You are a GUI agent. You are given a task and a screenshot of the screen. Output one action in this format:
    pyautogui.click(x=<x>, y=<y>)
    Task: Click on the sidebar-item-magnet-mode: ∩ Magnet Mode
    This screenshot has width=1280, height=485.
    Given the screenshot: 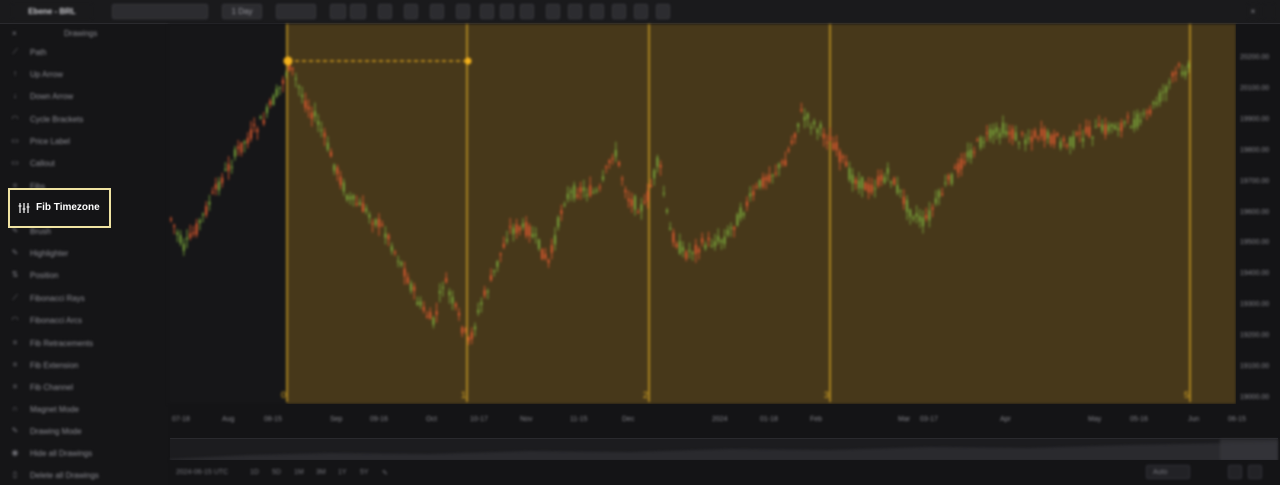 What is the action you would take?
    pyautogui.click(x=85, y=410)
    